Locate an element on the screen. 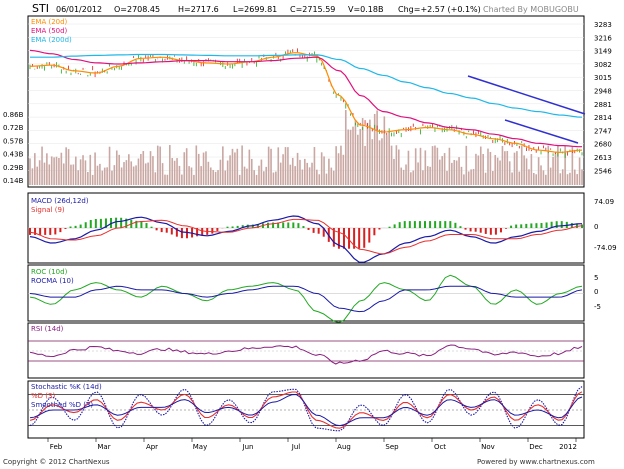 Image resolution: width=624 pixels, height=469 pixels. roc-panel: ROC (10d) ROCMA (10) 5 0 -5 is located at coordinates (314, 294).